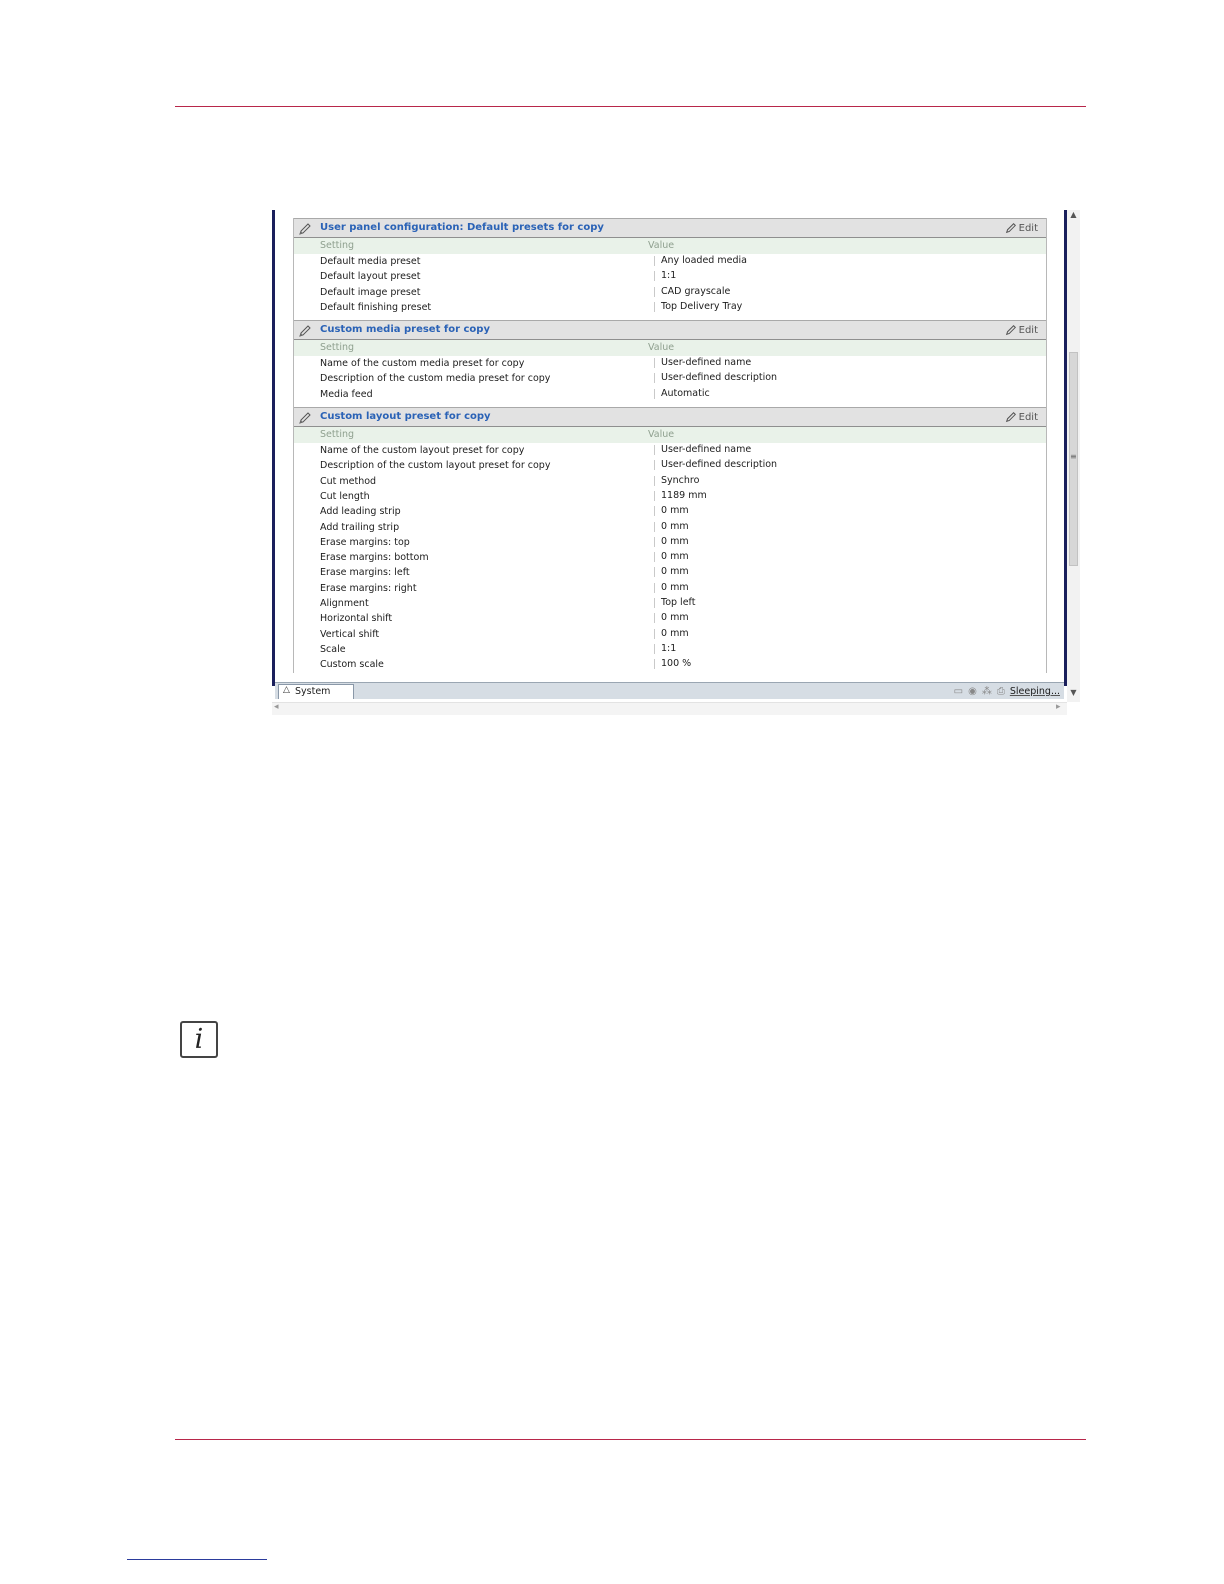  What do you see at coordinates (405, 417) in the screenshot?
I see `section-title: Custom layout preset for copy` at bounding box center [405, 417].